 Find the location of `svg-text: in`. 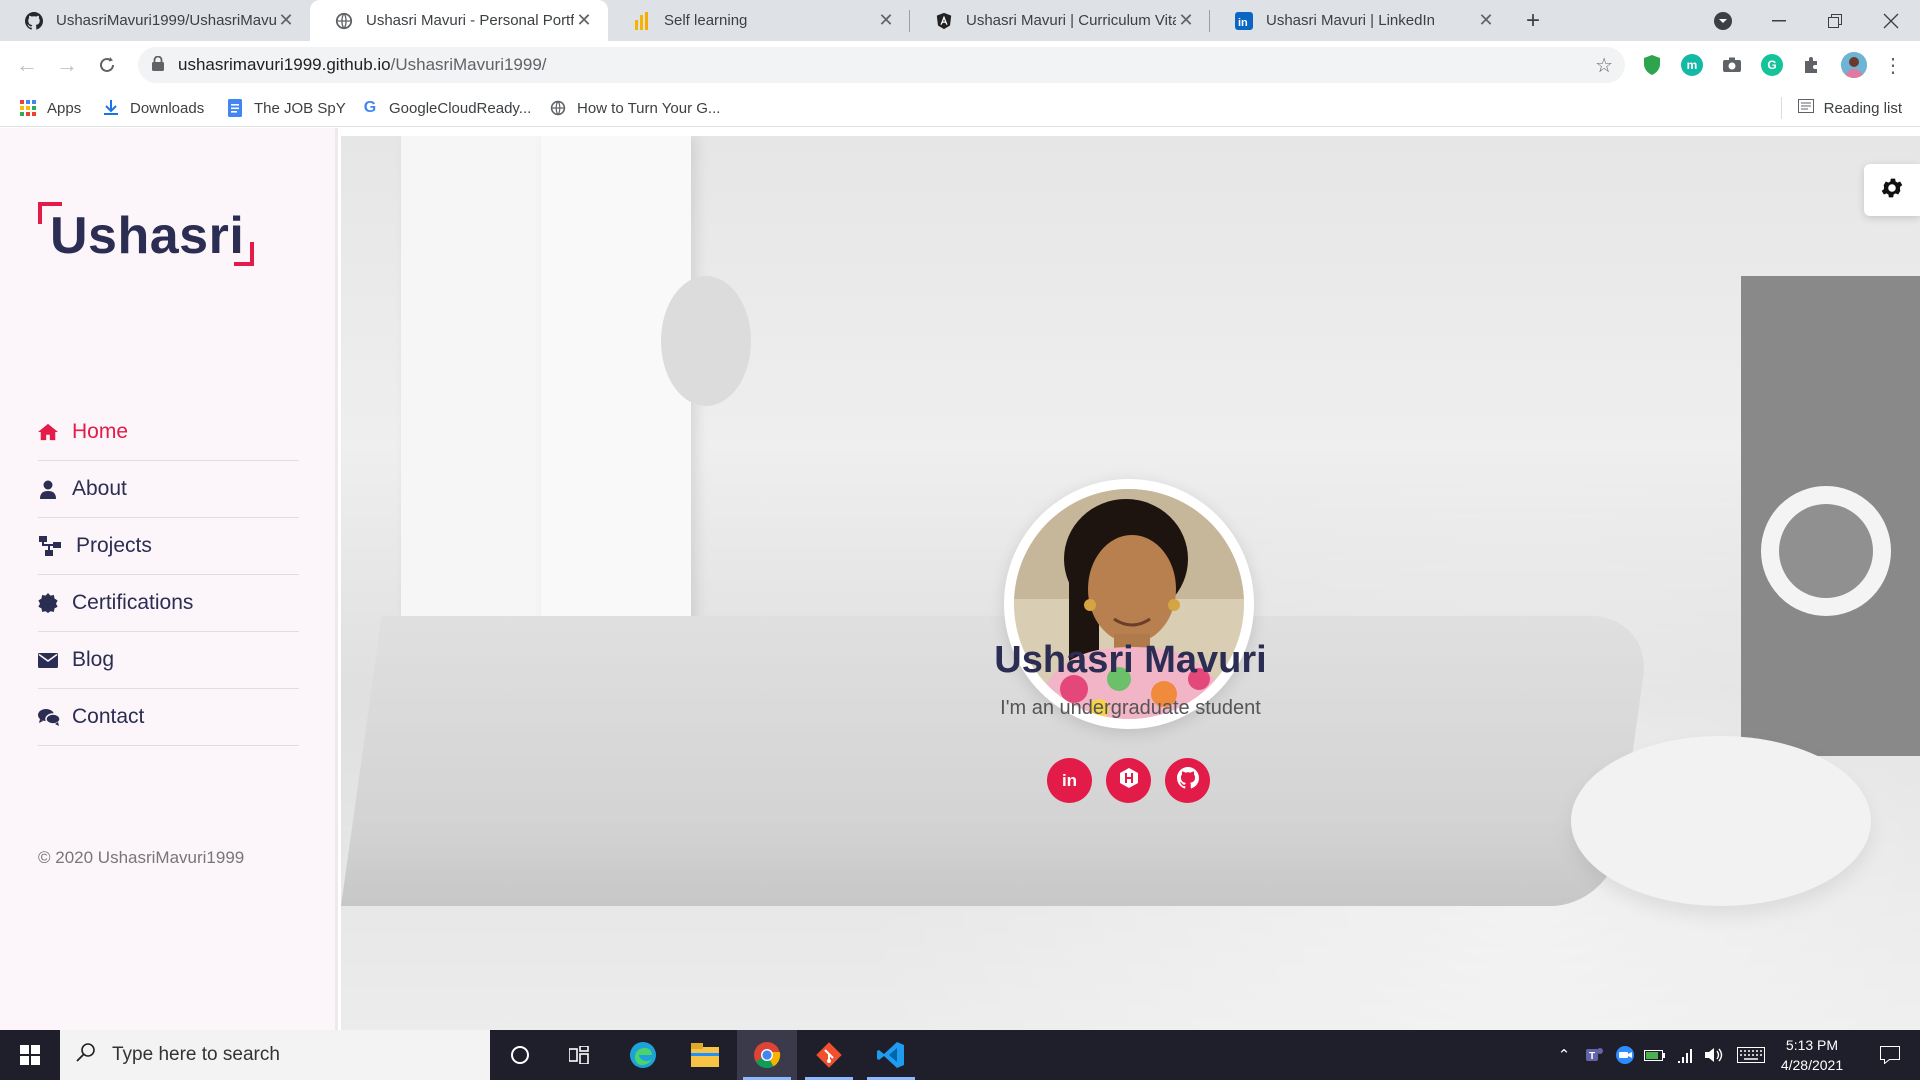

svg-text: in is located at coordinates (1243, 23).